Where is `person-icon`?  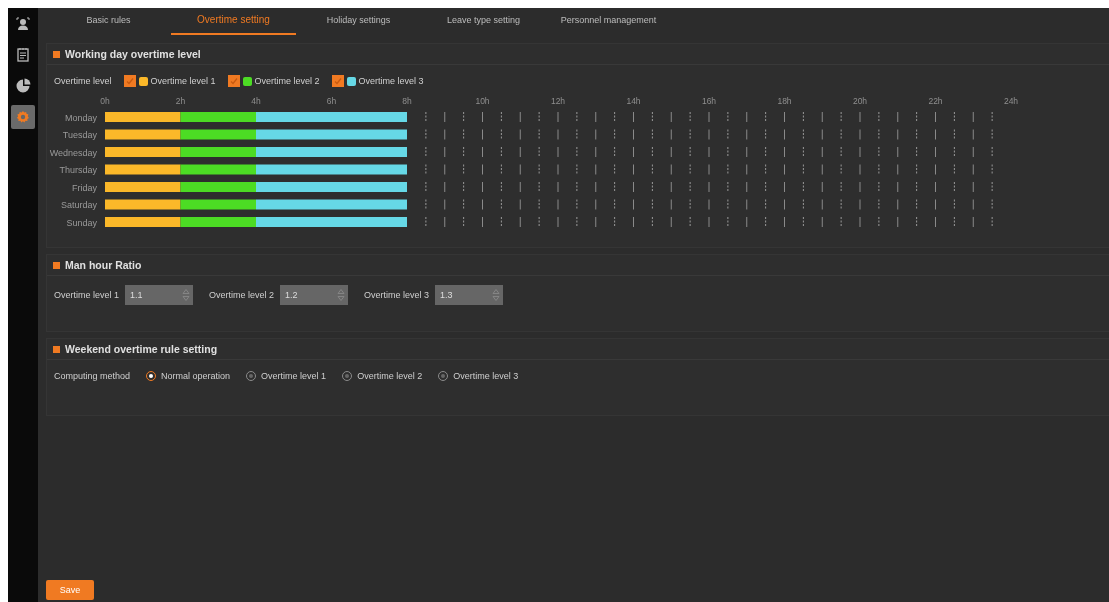 person-icon is located at coordinates (23, 24).